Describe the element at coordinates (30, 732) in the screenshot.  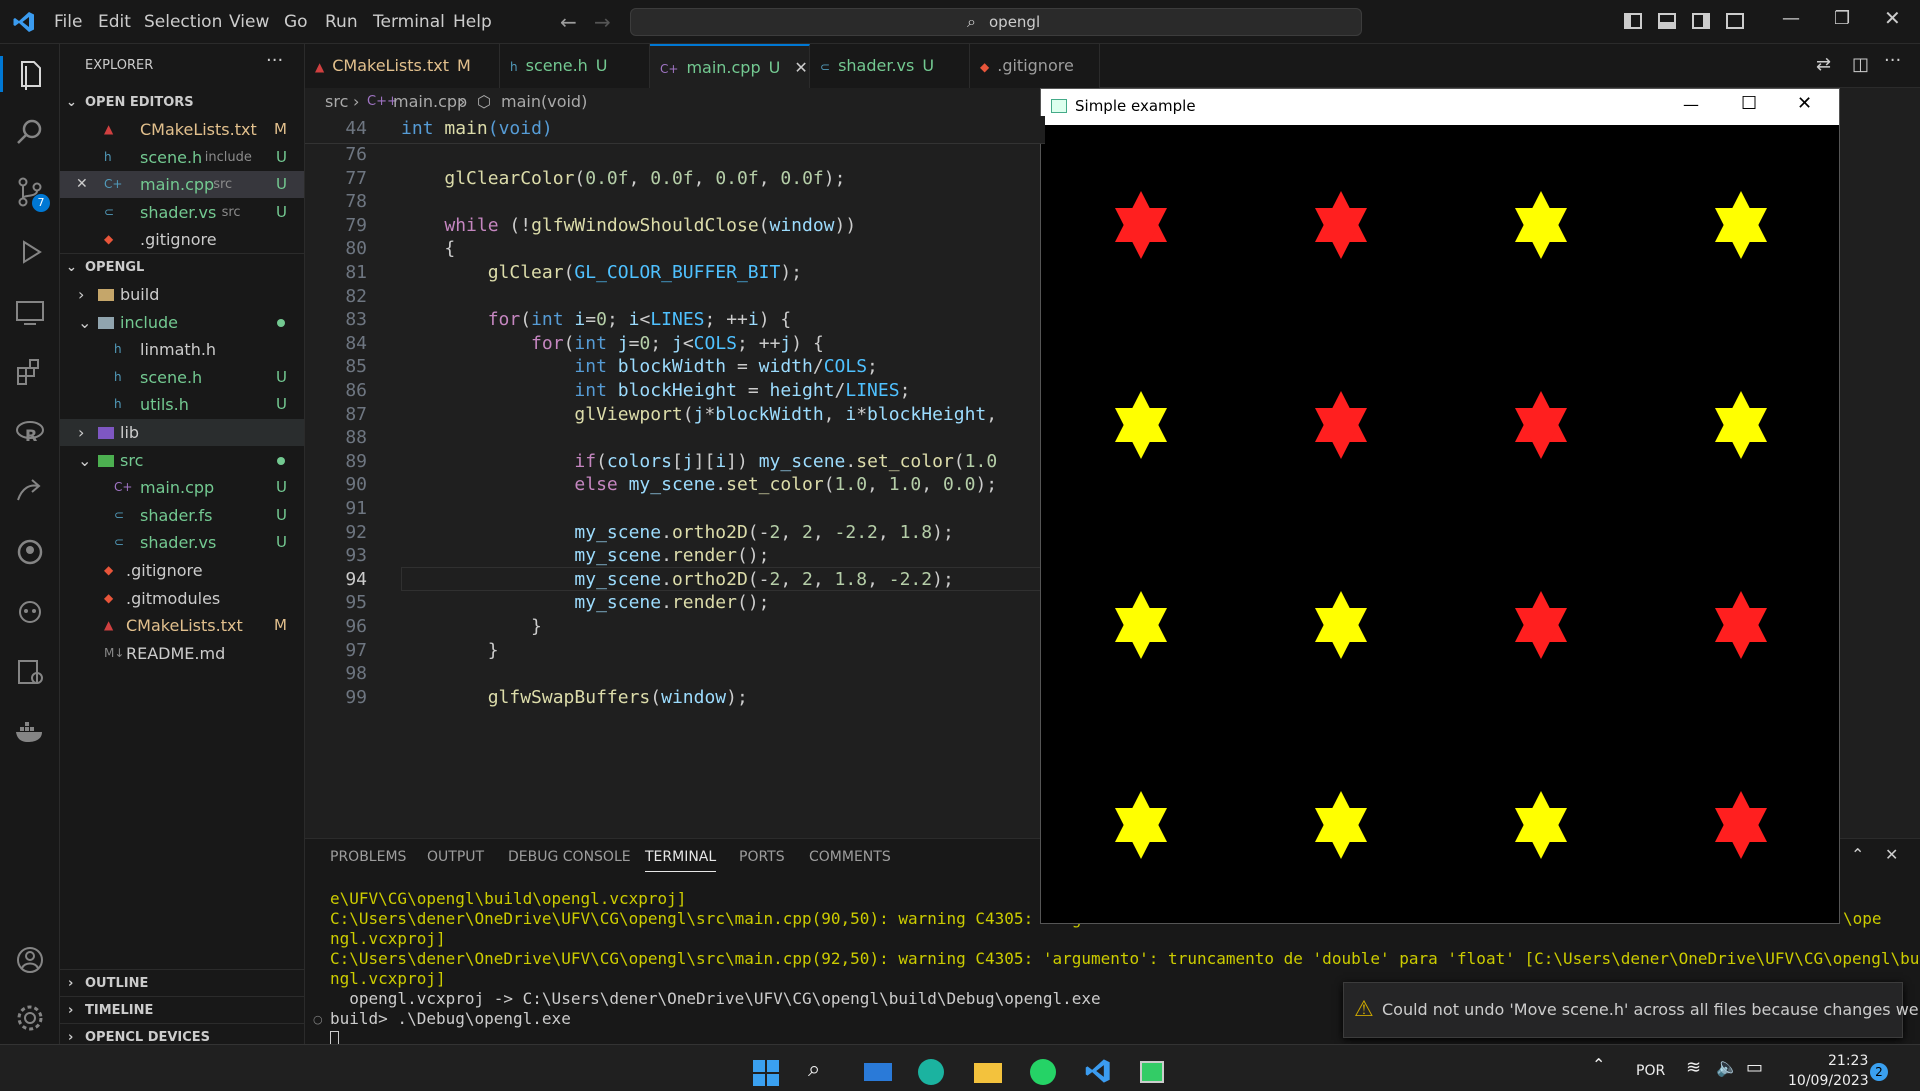
I see `docker-icon` at that location.